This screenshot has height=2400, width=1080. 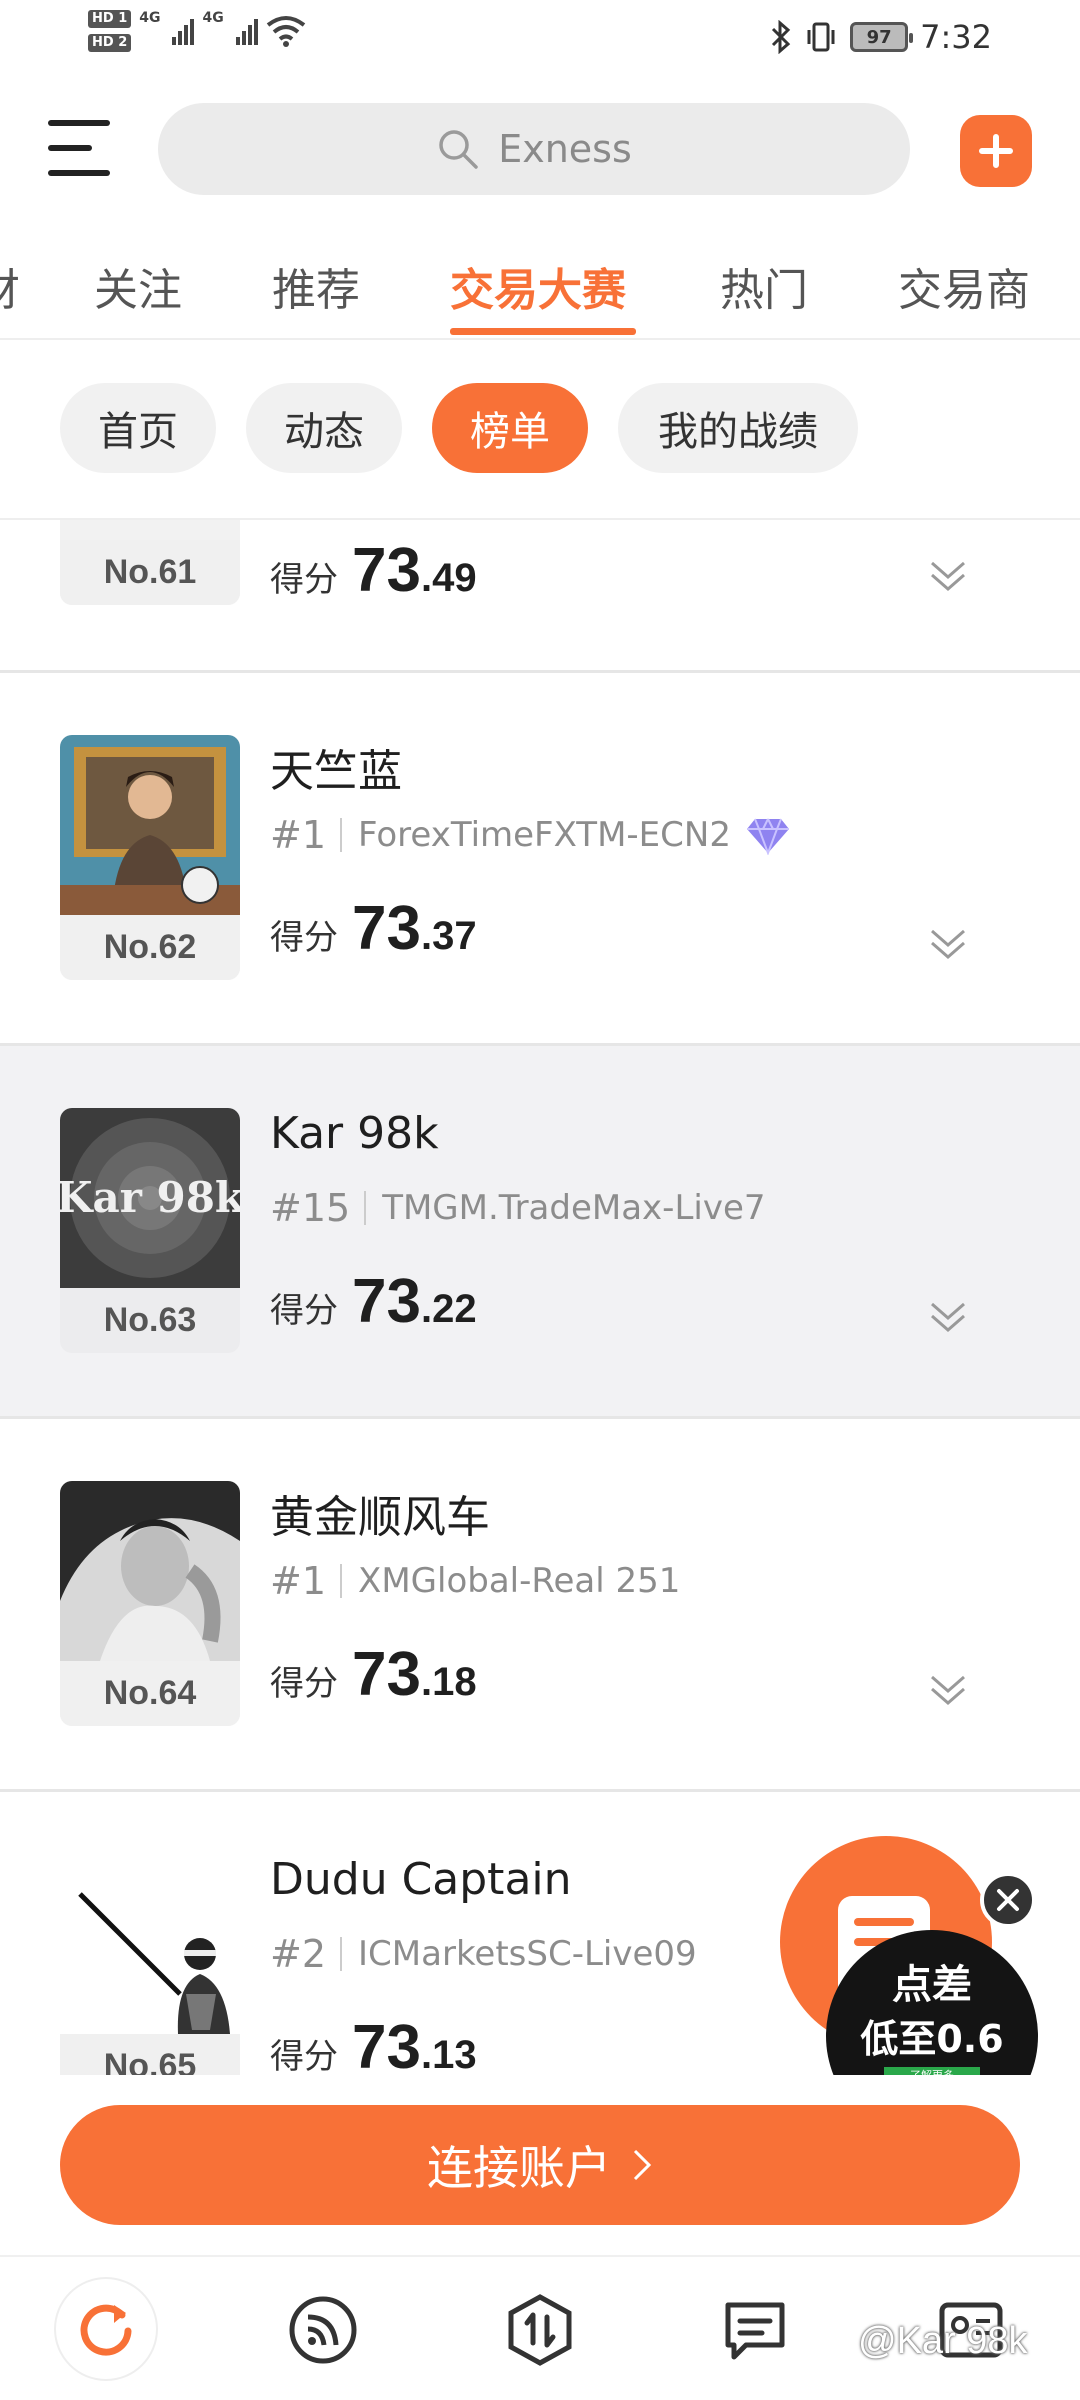 I want to click on tab-follow: 关注, so click(x=138, y=286).